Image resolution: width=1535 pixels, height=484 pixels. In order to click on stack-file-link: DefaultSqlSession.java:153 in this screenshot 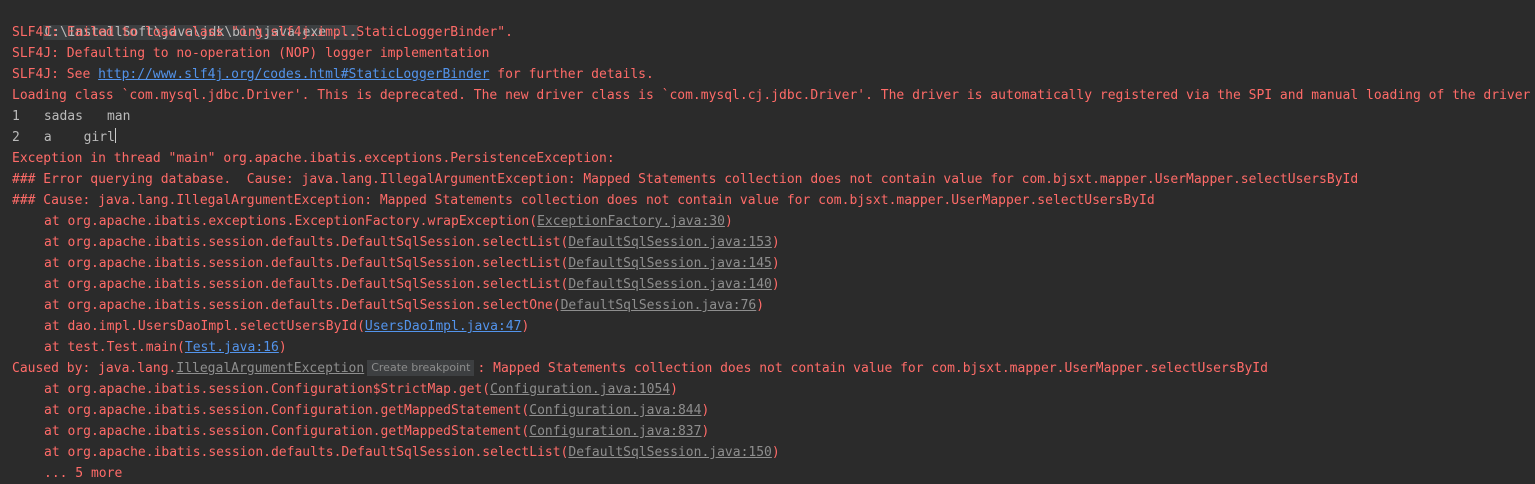, I will do `click(670, 242)`.